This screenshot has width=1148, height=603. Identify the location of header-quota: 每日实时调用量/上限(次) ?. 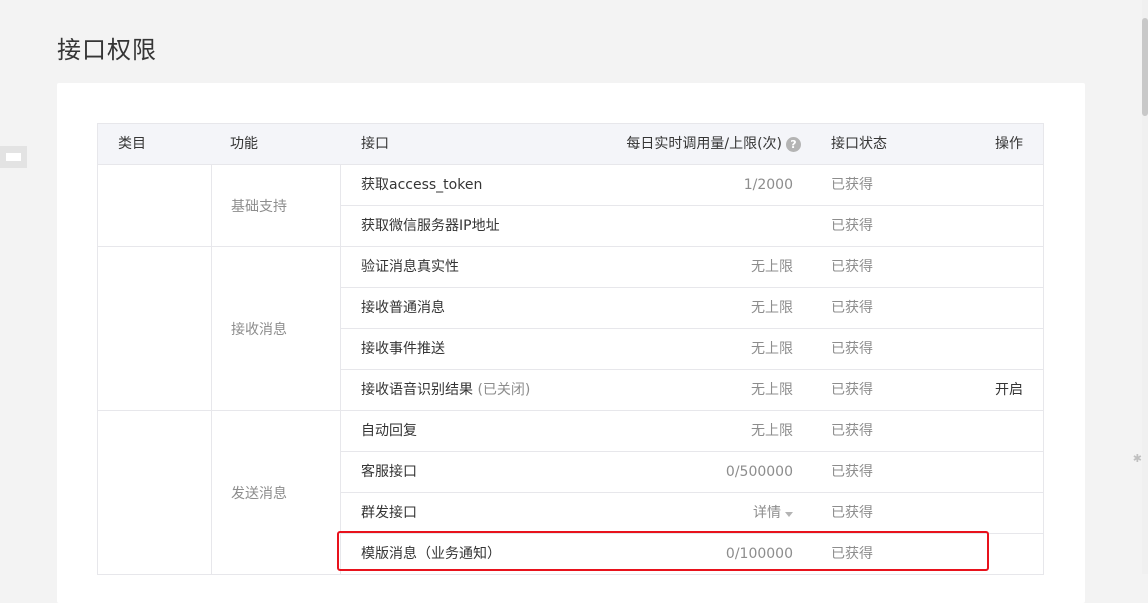
(713, 144).